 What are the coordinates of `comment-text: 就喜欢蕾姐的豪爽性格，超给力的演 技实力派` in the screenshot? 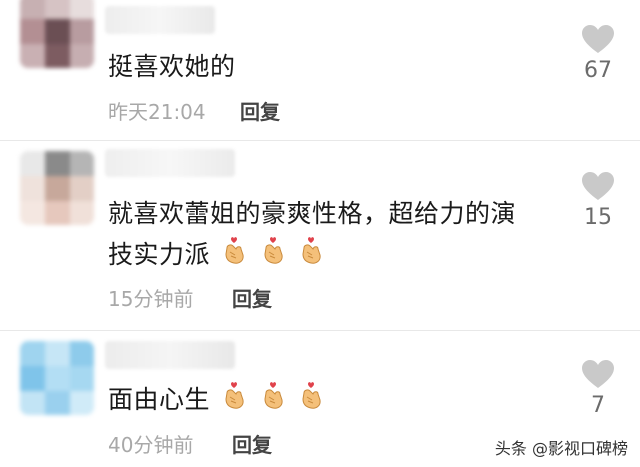 It's located at (324, 235).